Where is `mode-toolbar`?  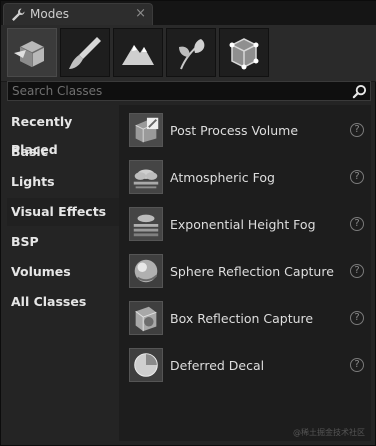 mode-toolbar is located at coordinates (188, 53).